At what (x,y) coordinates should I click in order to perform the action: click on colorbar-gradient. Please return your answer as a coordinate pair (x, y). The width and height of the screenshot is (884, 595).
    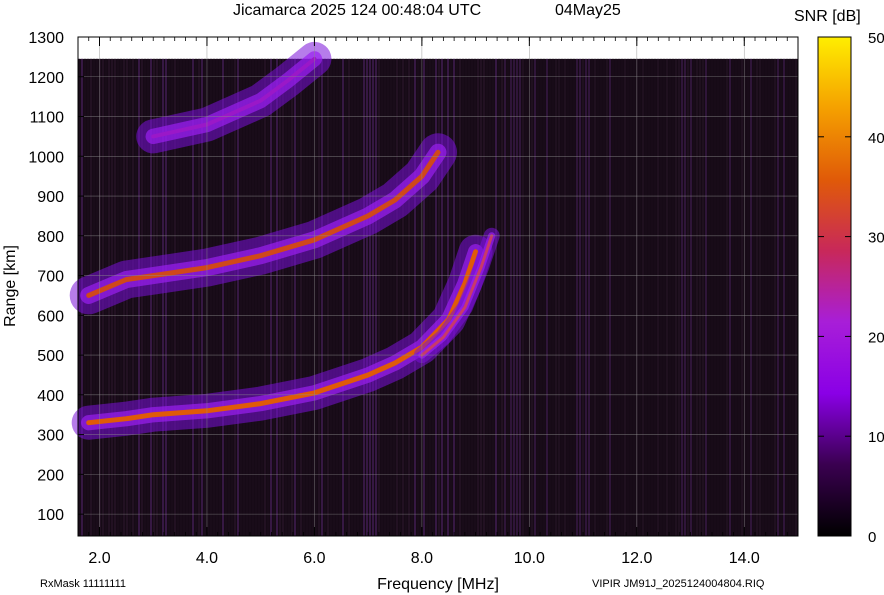
    Looking at the image, I should click on (834, 286).